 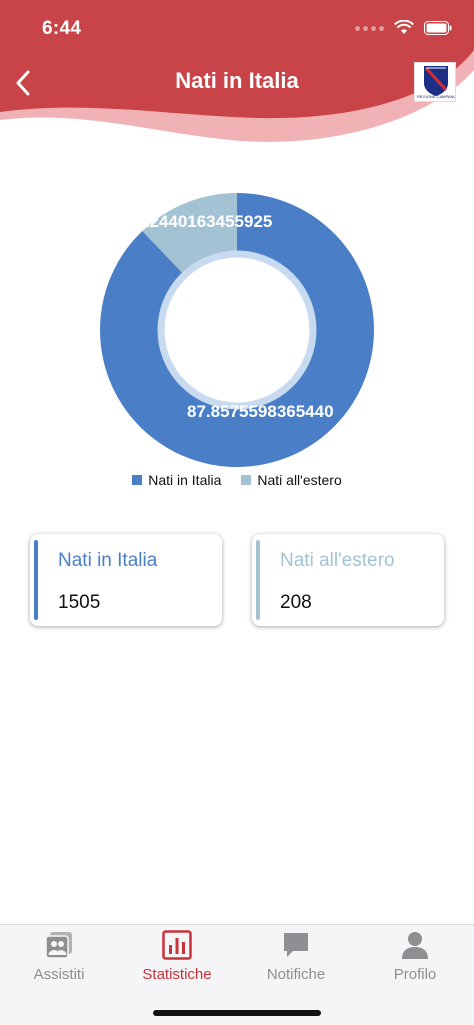 What do you see at coordinates (177, 945) in the screenshot?
I see `chart-icon` at bounding box center [177, 945].